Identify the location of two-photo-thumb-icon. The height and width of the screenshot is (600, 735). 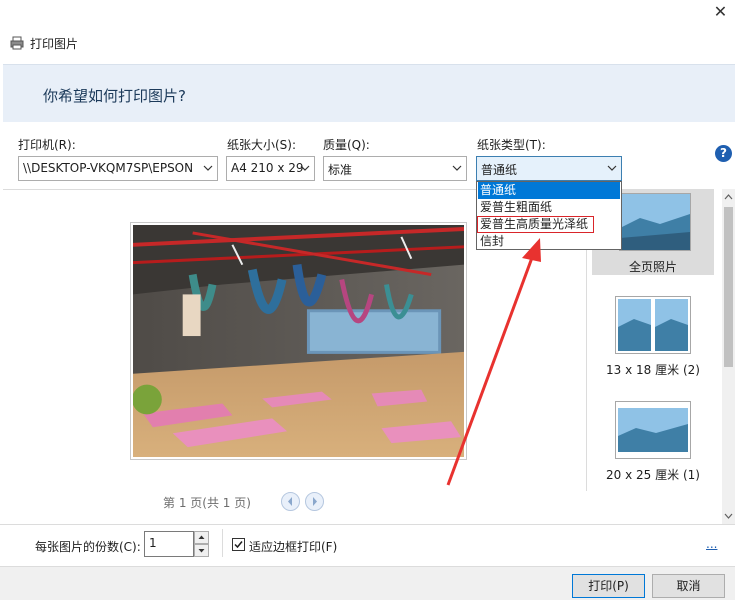
(653, 325).